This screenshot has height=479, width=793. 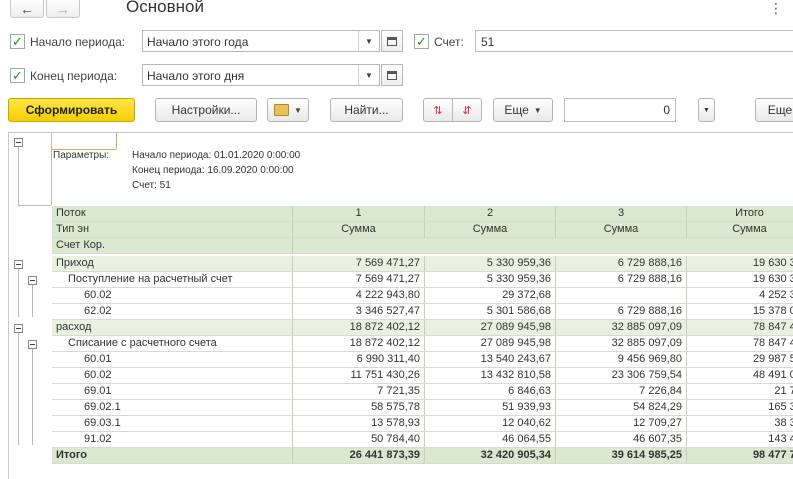 I want to click on value-cell: 5 330 959,36, so click(x=490, y=279).